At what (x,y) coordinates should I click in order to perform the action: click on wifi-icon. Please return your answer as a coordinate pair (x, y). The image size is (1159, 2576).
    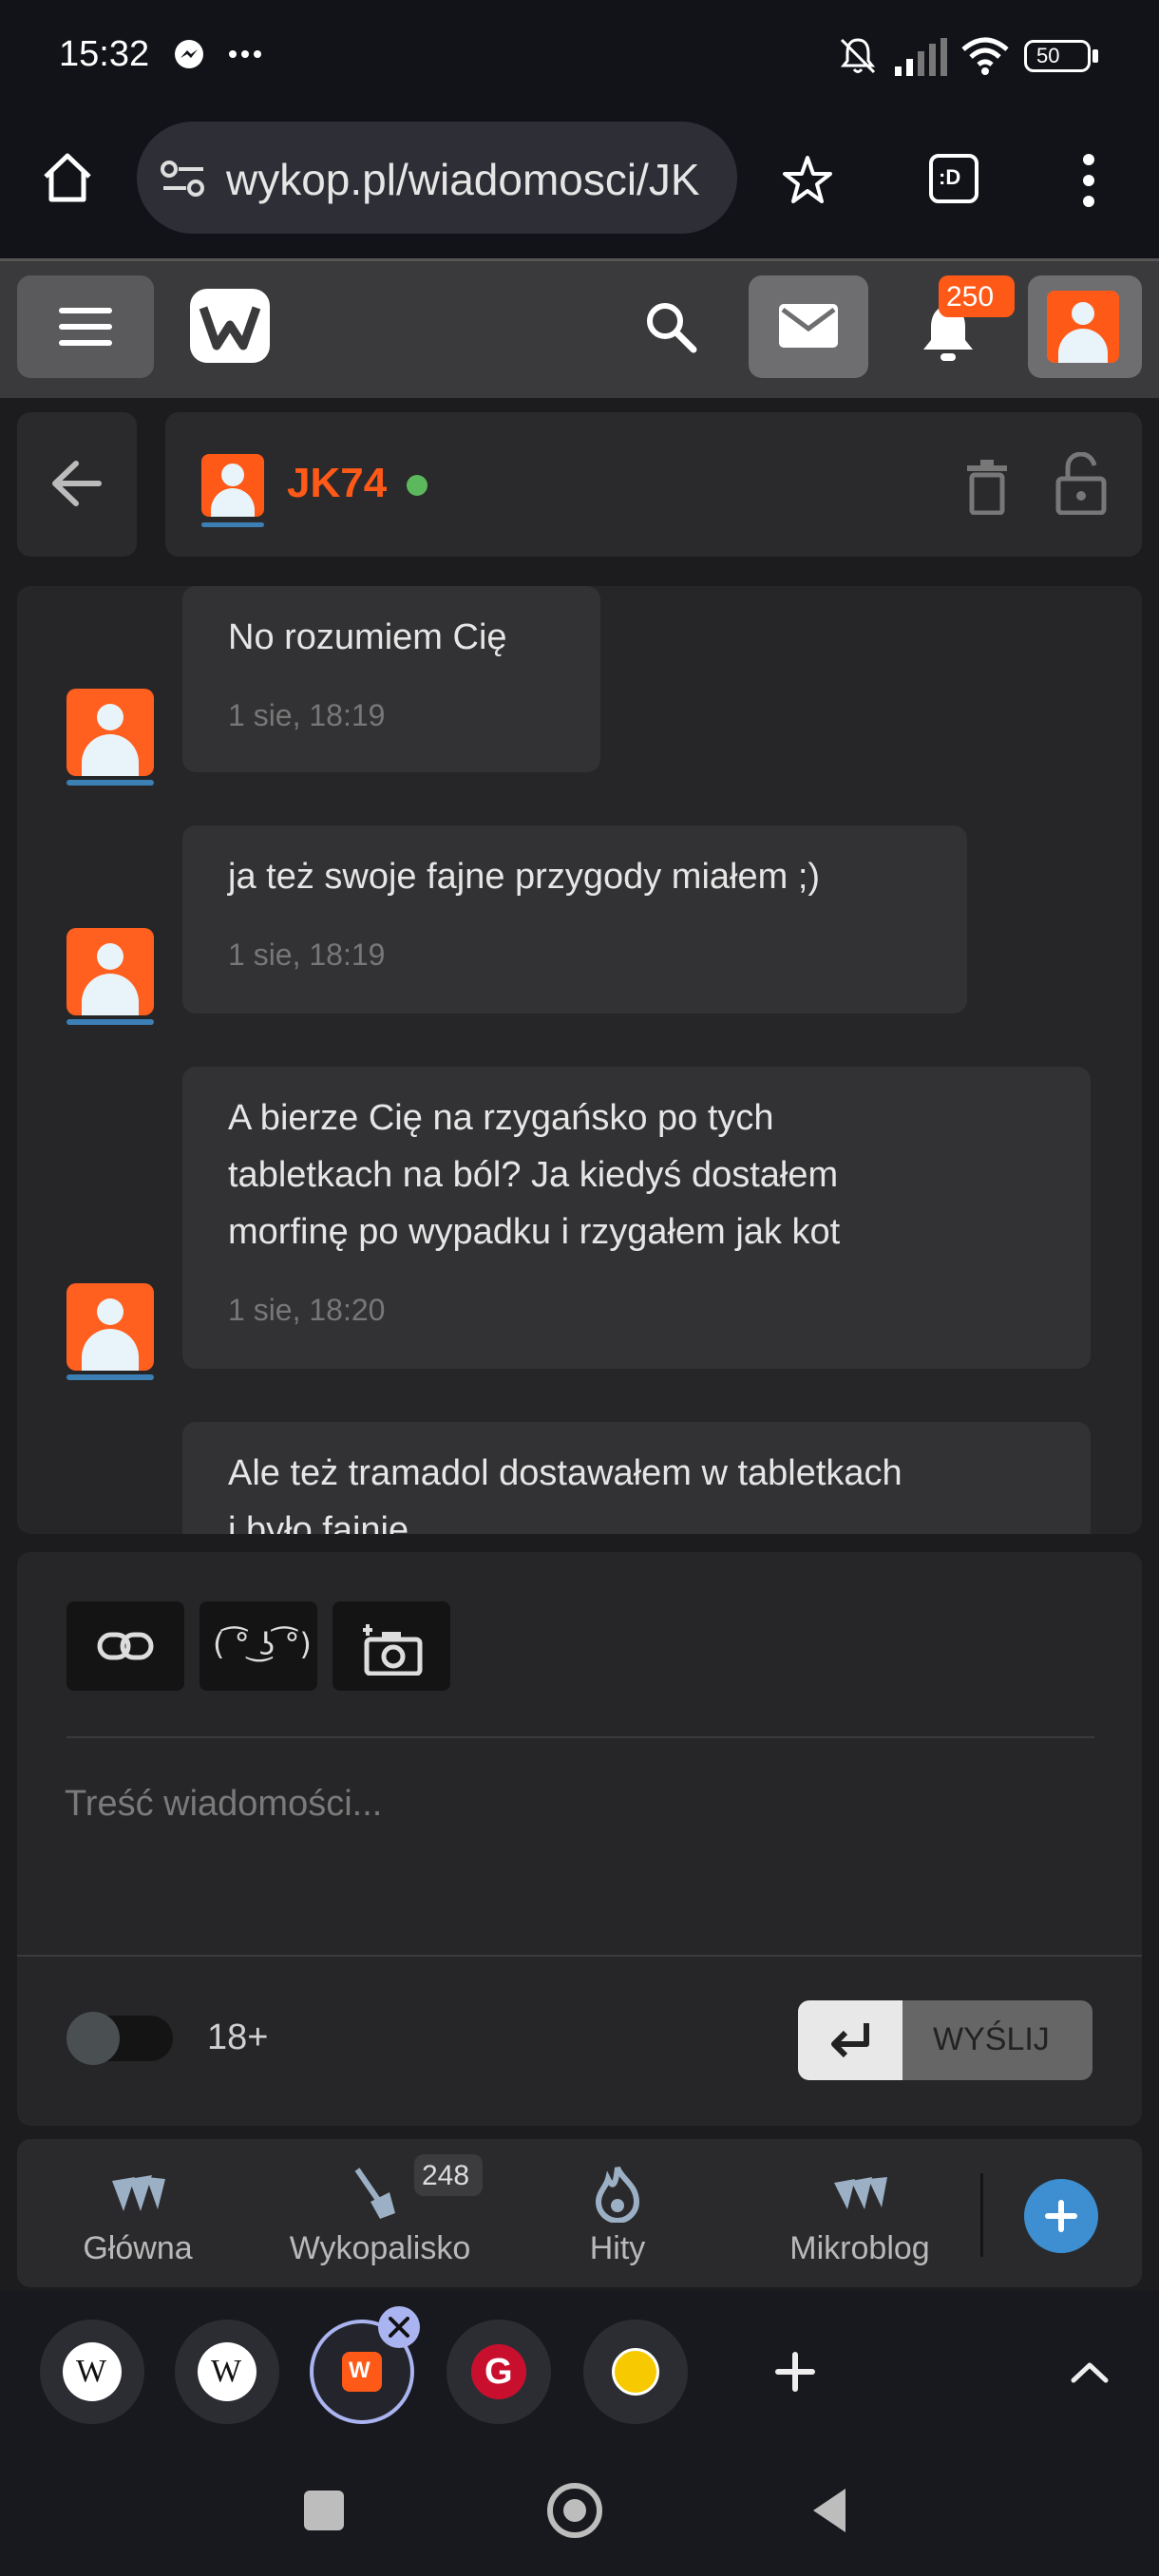
    Looking at the image, I should click on (985, 56).